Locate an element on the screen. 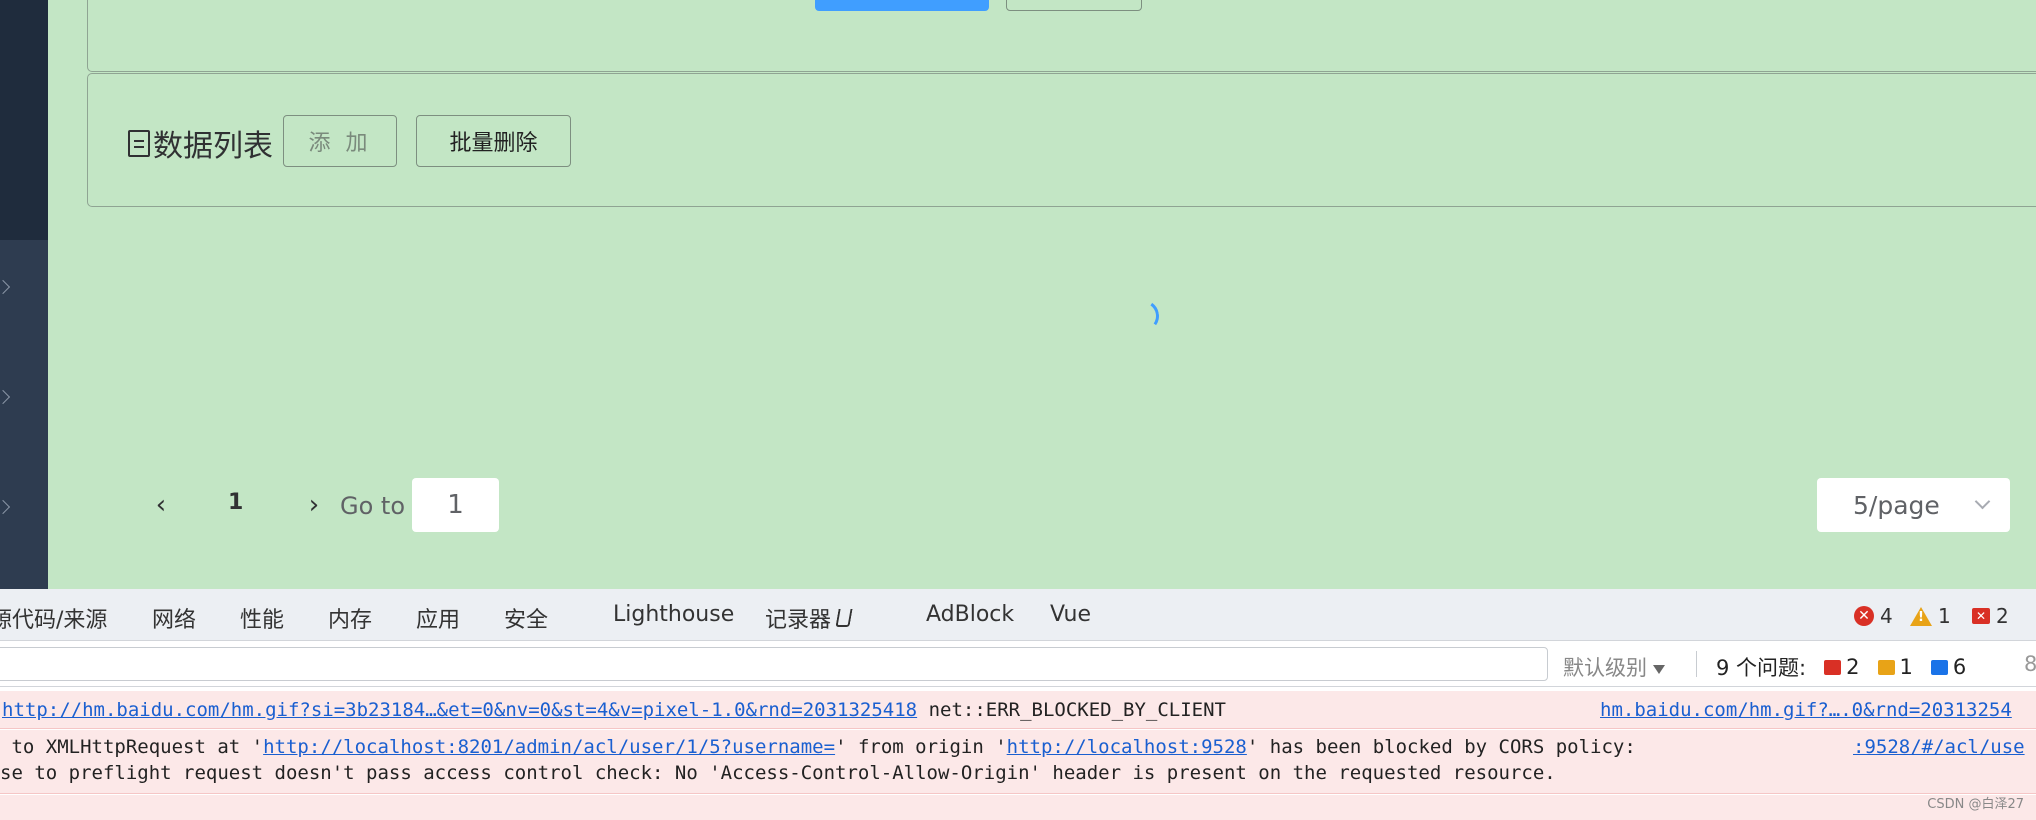 The height and width of the screenshot is (820, 2036). error-count-badge: ✕ 4 is located at coordinates (1873, 616).